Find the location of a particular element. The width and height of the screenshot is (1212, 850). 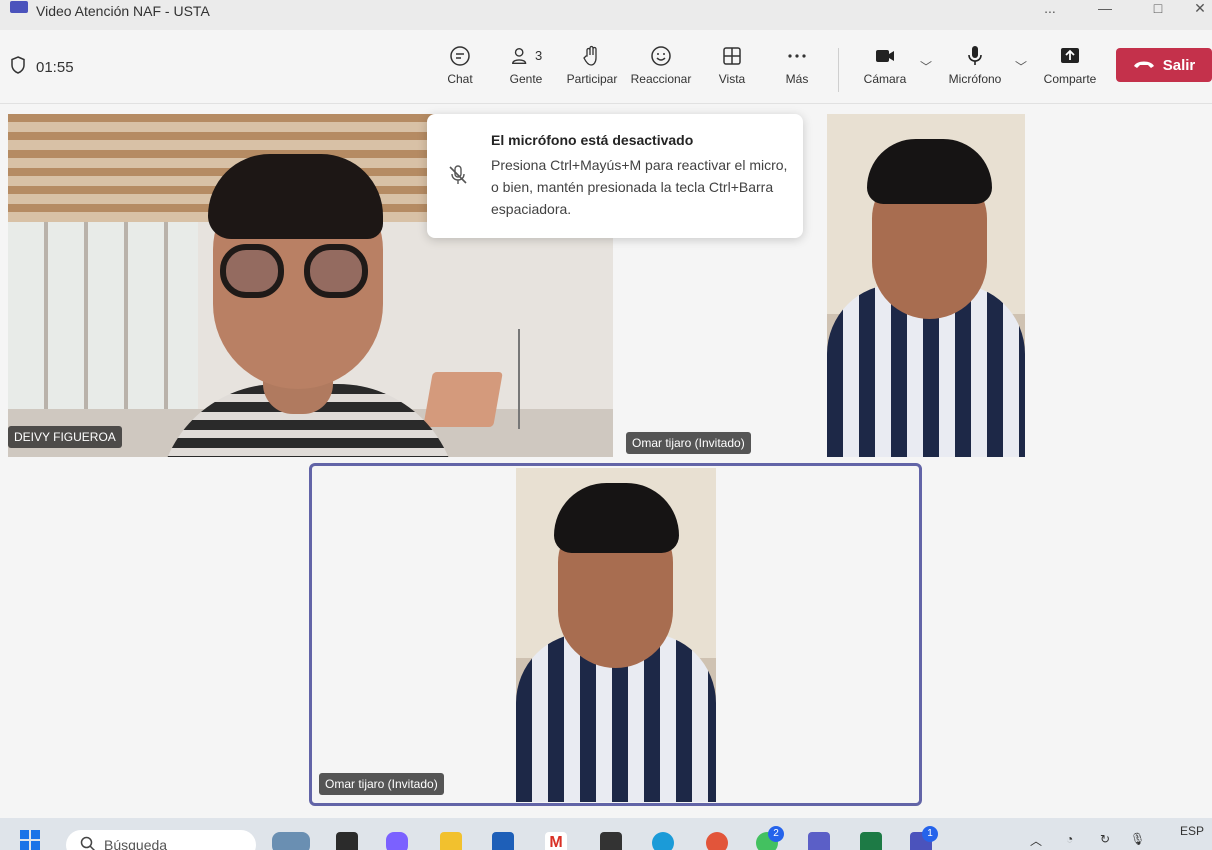

raise-hand-button: Participar is located at coordinates (592, 68).